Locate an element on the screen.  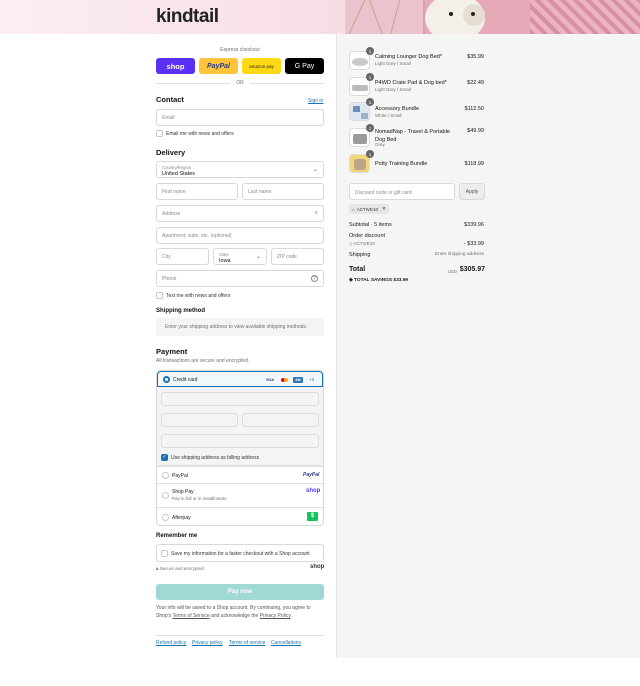
mastercard-icon is located at coordinates (284, 380).